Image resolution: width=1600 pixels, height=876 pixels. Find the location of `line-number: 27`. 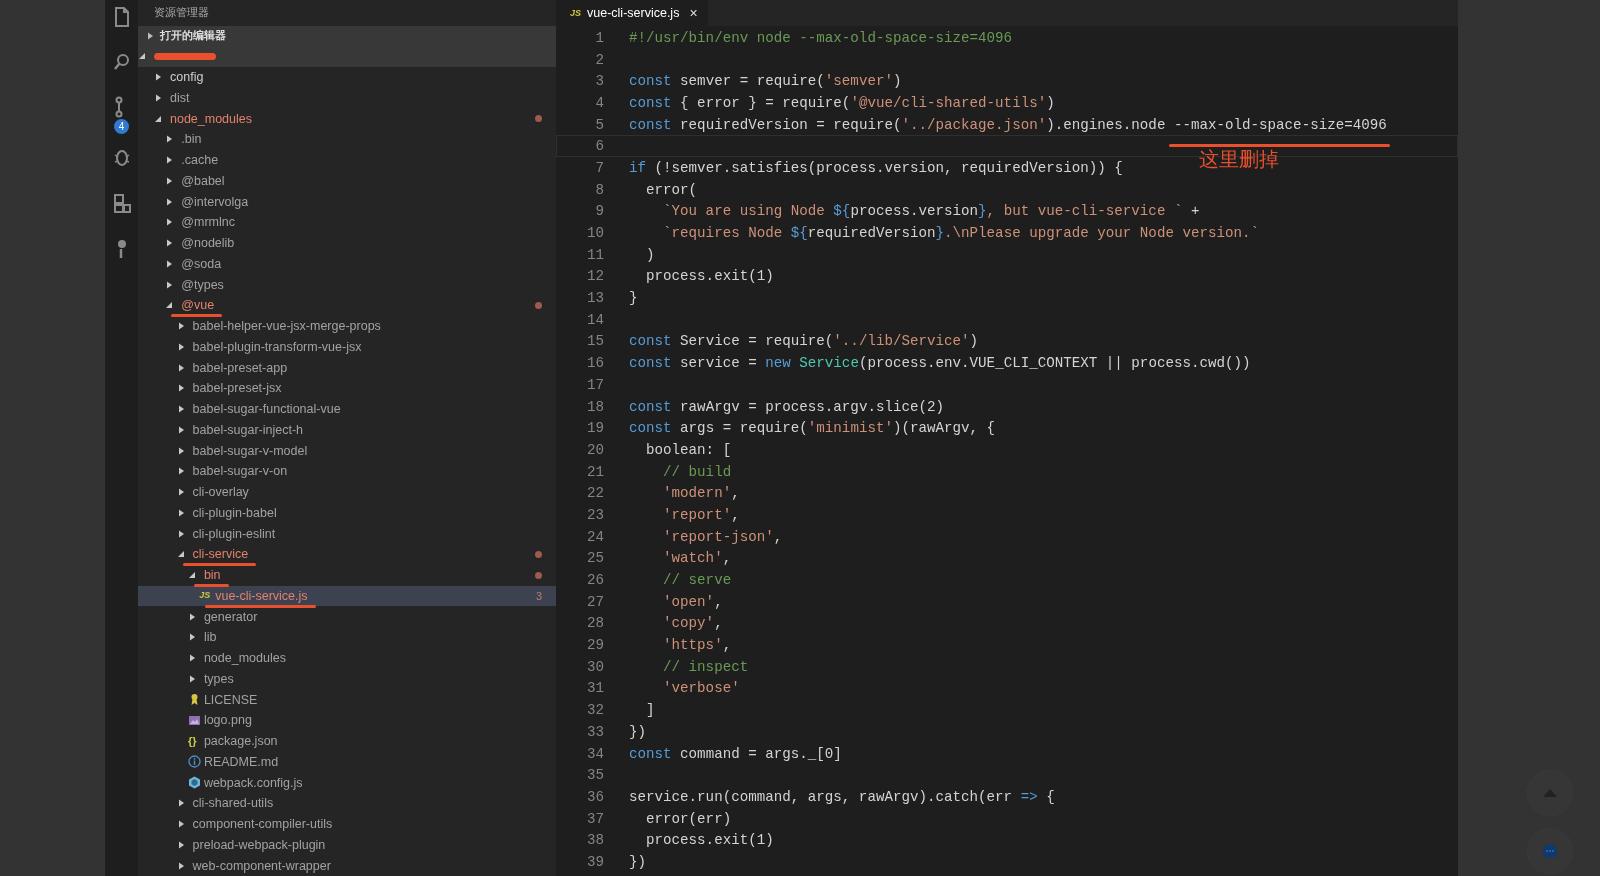

line-number: 27 is located at coordinates (594, 601).